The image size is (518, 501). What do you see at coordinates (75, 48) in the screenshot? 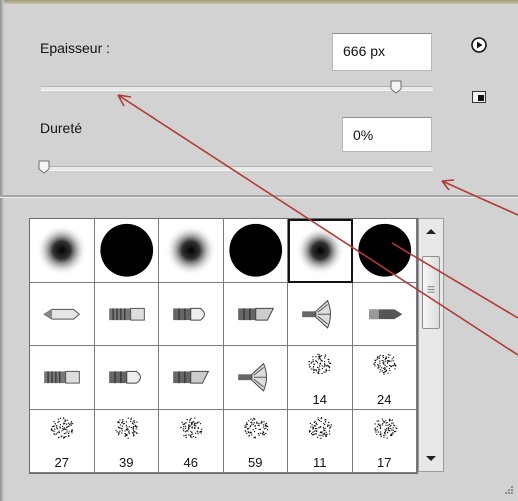
I see `size-label: Epaisseur :` at bounding box center [75, 48].